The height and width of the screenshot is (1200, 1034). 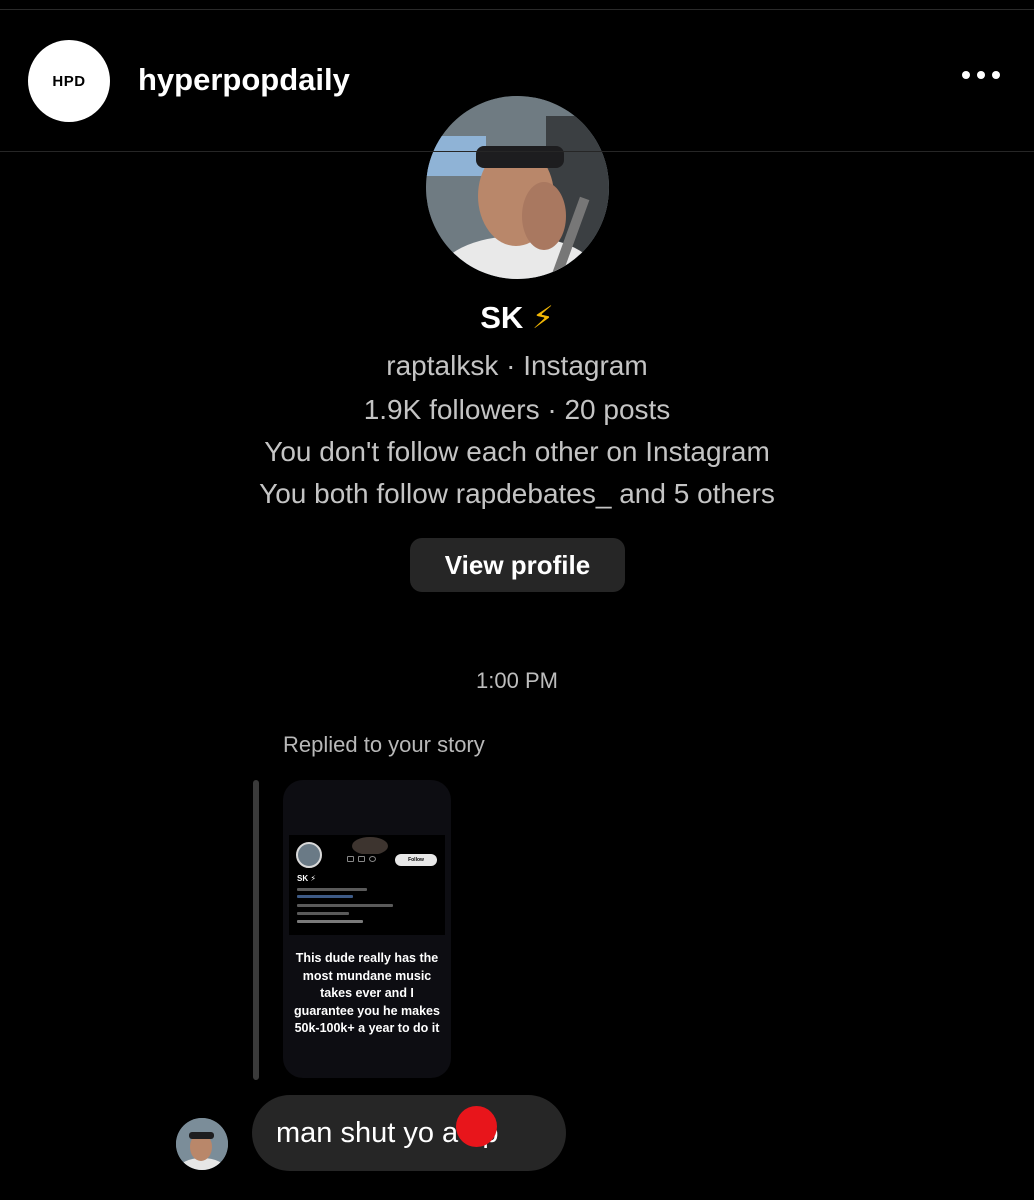 What do you see at coordinates (416, 860) in the screenshot?
I see `story-follow-button: Follow` at bounding box center [416, 860].